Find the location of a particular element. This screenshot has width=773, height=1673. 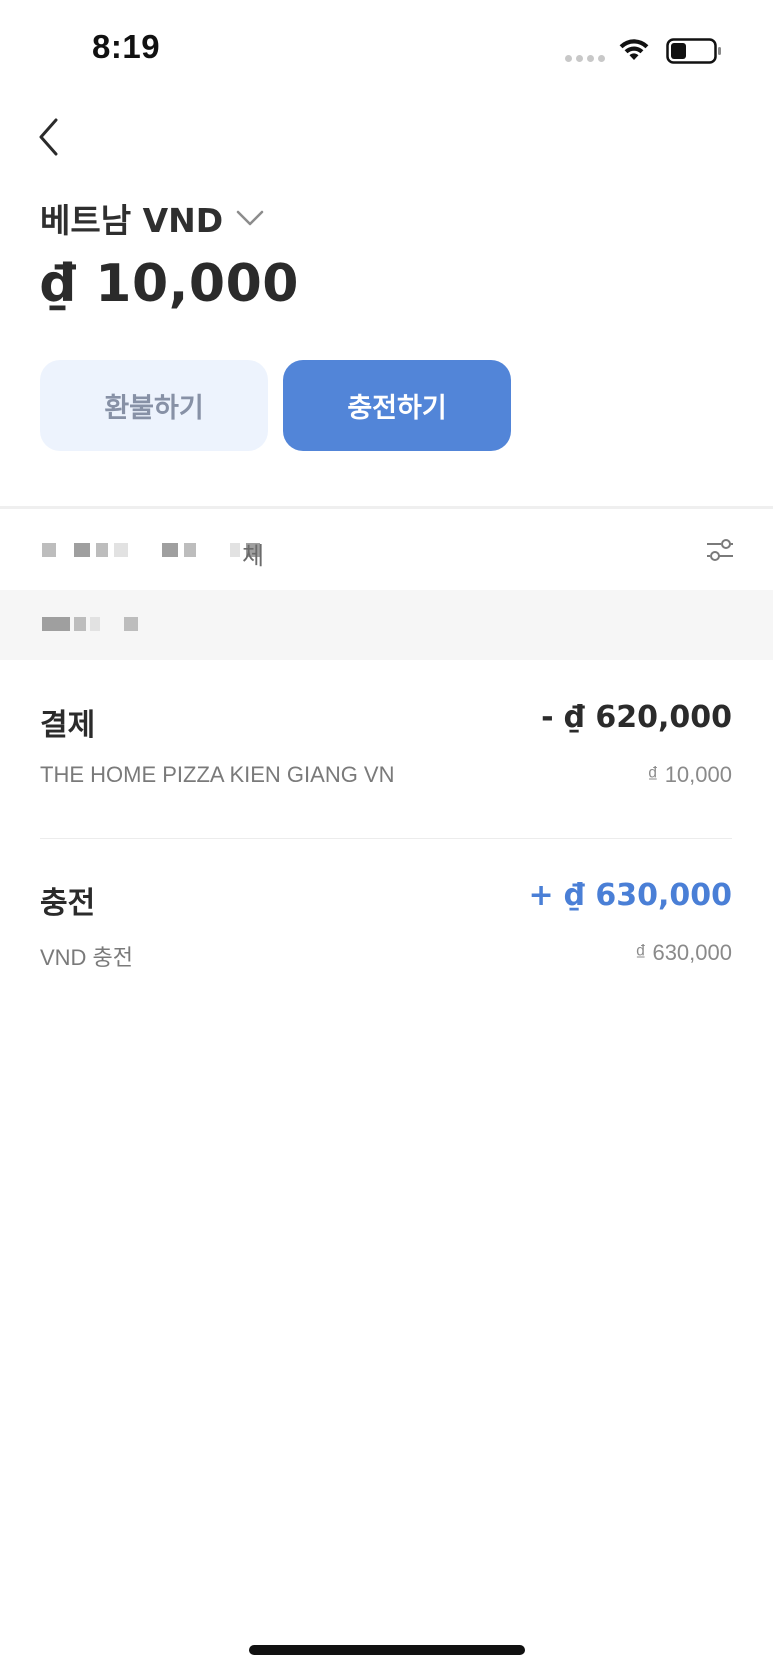

battery-icon is located at coordinates (693, 51).